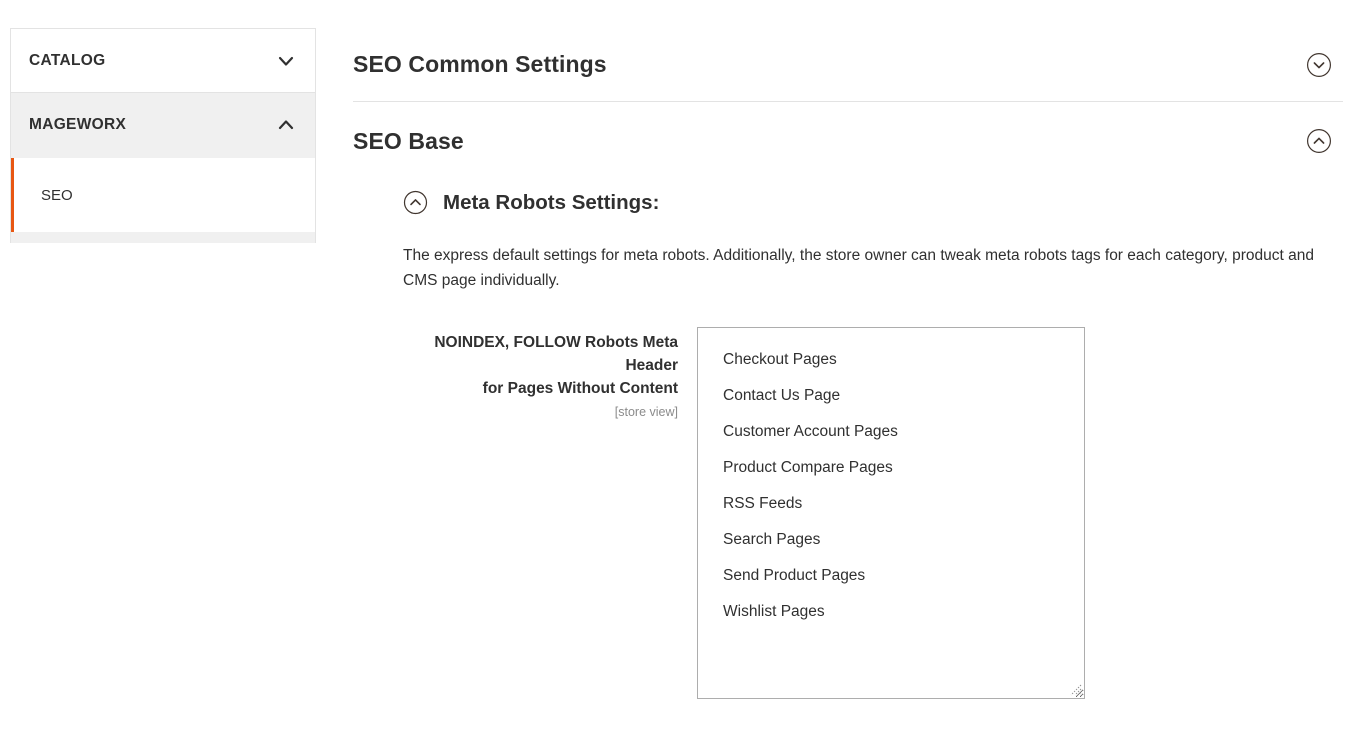 The image size is (1363, 737). What do you see at coordinates (891, 432) in the screenshot?
I see `multiselect-option: Customer Account Pages` at bounding box center [891, 432].